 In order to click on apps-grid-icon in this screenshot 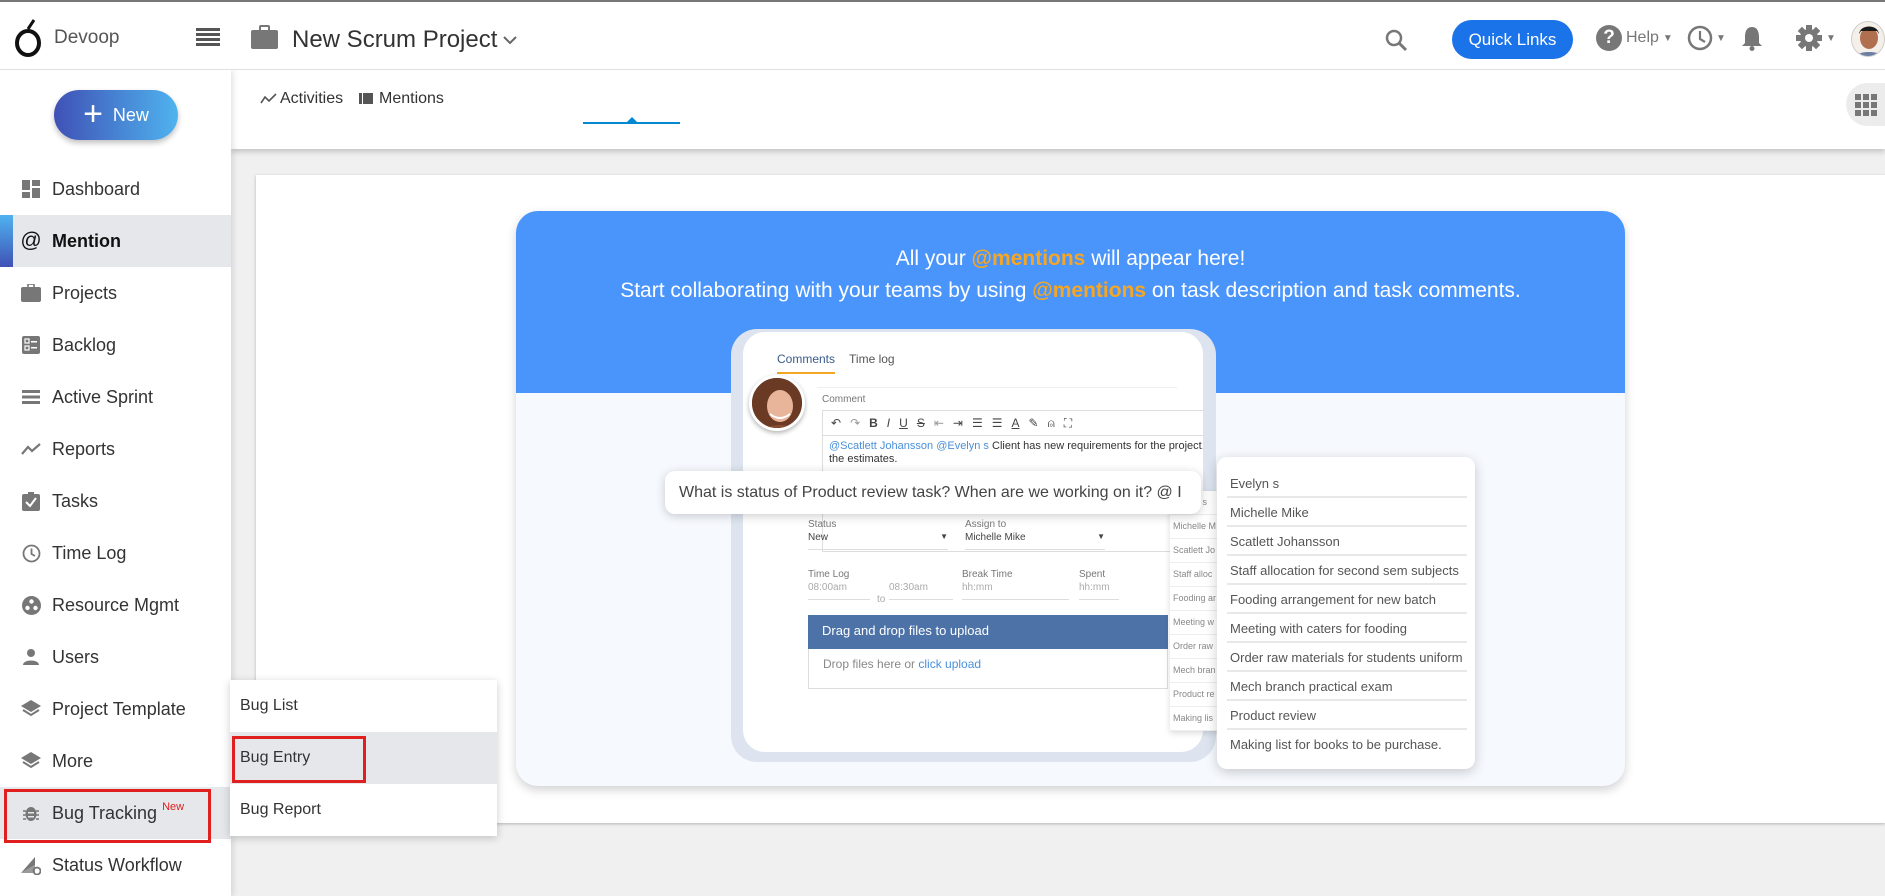, I will do `click(1865, 104)`.